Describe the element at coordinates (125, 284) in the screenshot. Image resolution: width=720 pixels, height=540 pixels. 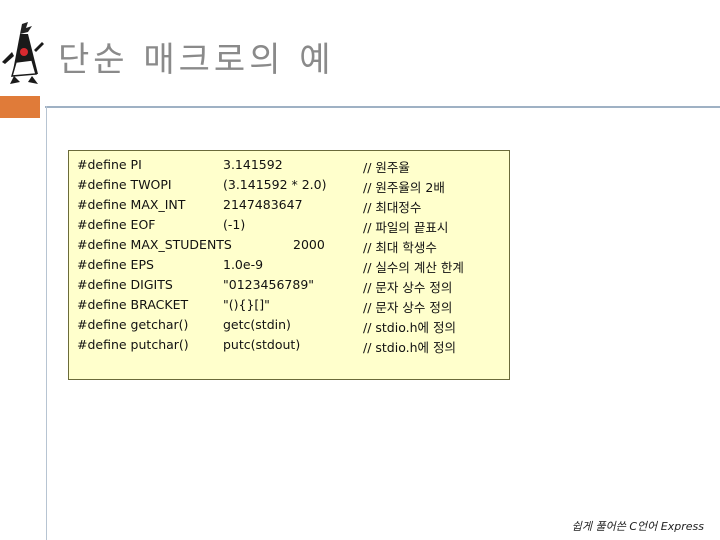
I see `macro-name: #define DIGITS` at that location.